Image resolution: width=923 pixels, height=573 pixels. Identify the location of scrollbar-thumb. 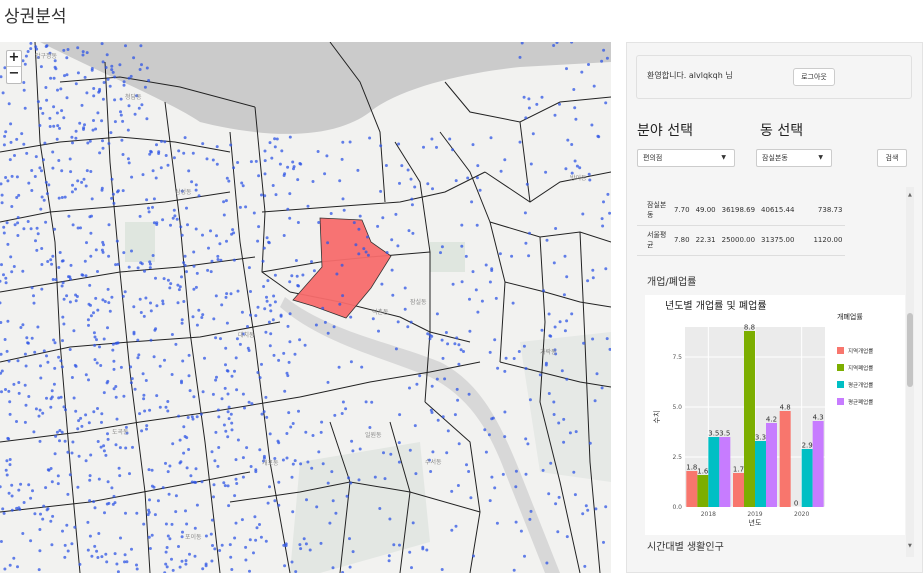
(910, 350).